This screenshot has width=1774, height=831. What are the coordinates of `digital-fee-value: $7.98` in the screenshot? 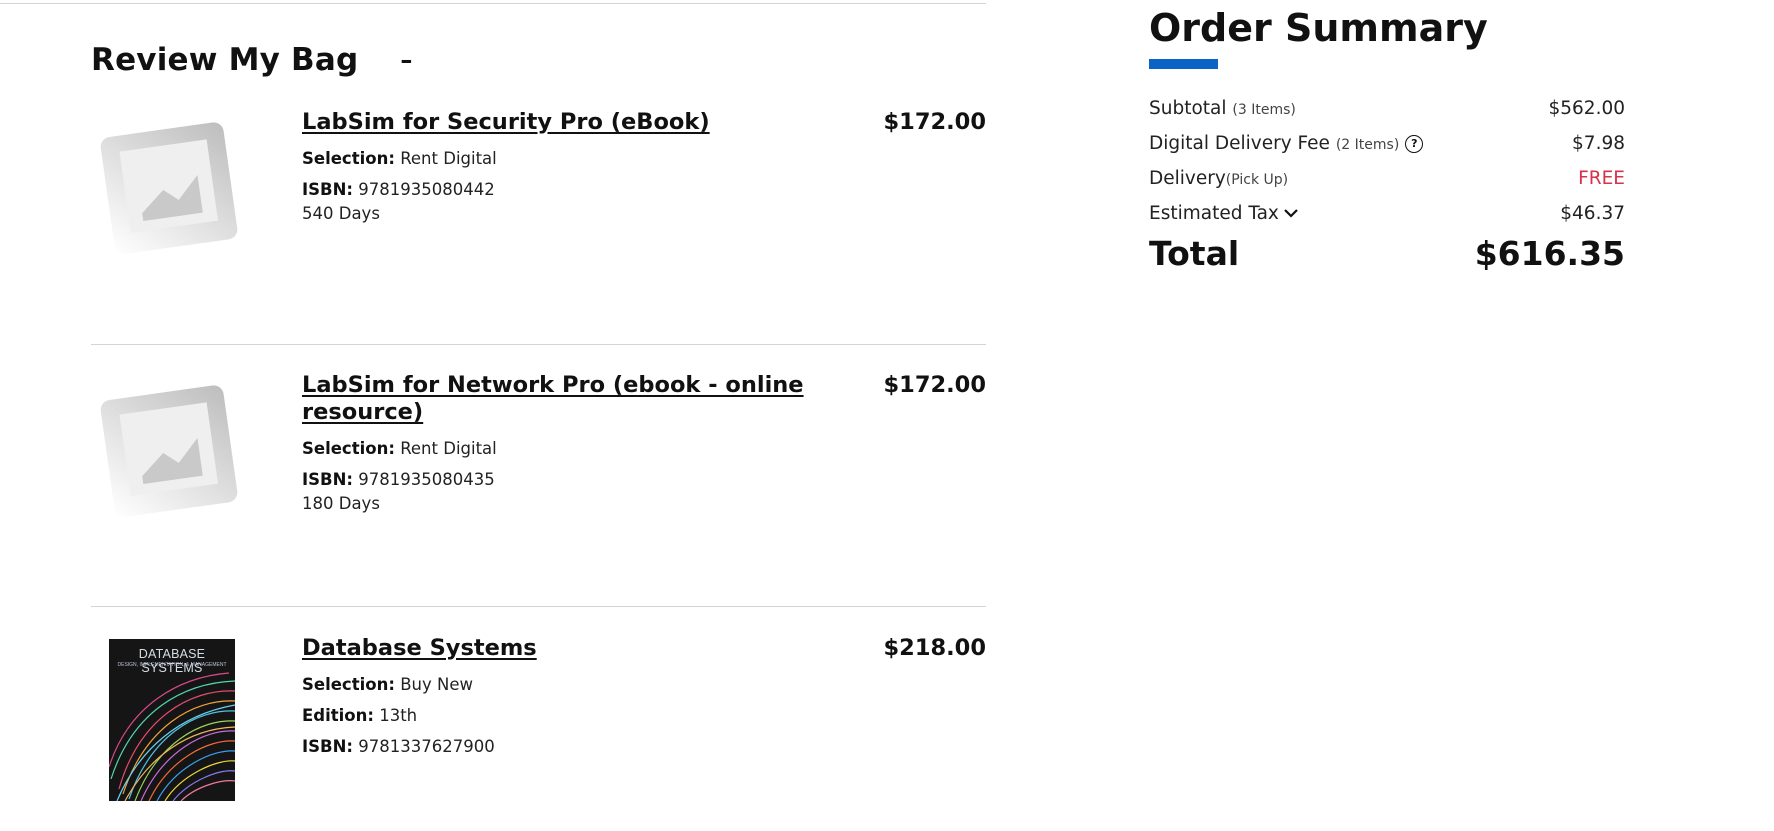 It's located at (1598, 143).